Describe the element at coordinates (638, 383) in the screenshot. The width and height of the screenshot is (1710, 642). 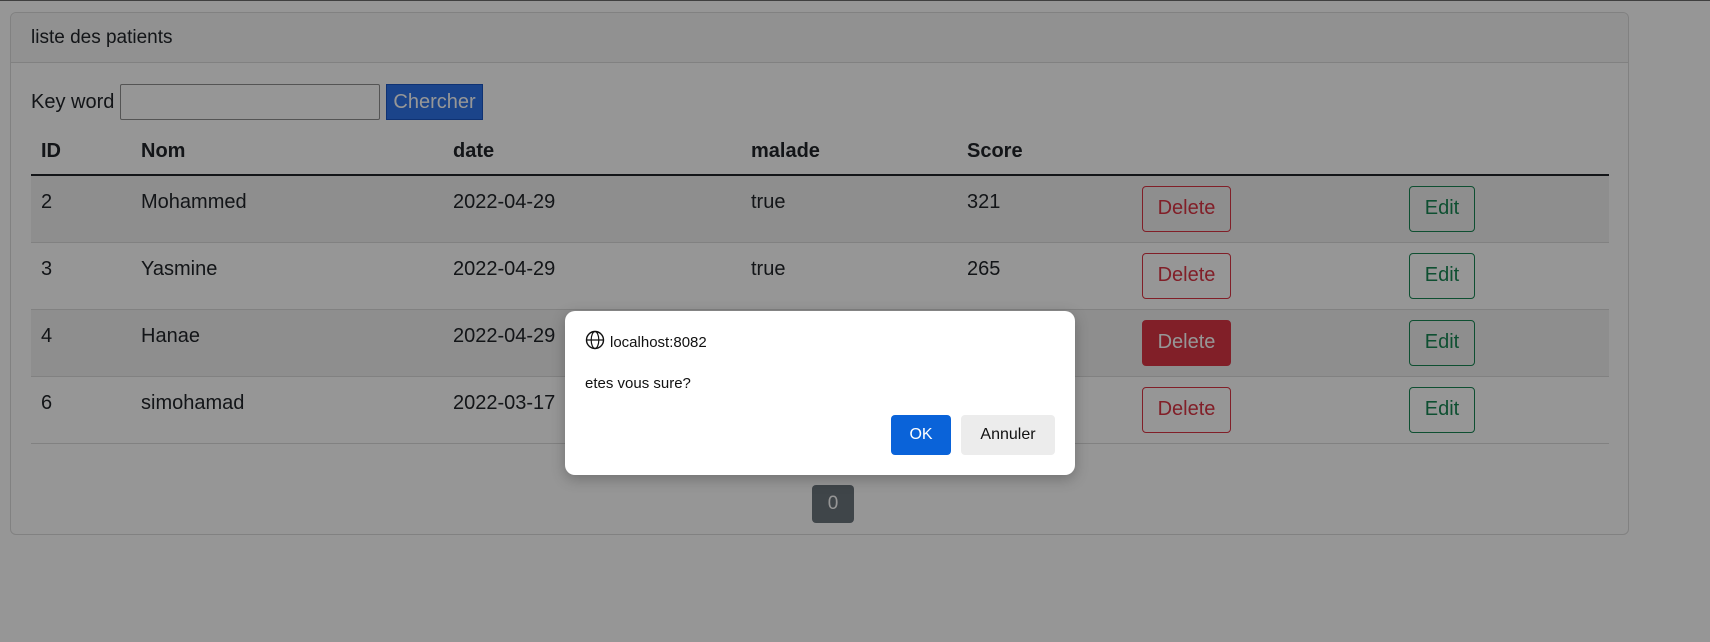
I see `dialog-message: etes vous sure?` at that location.